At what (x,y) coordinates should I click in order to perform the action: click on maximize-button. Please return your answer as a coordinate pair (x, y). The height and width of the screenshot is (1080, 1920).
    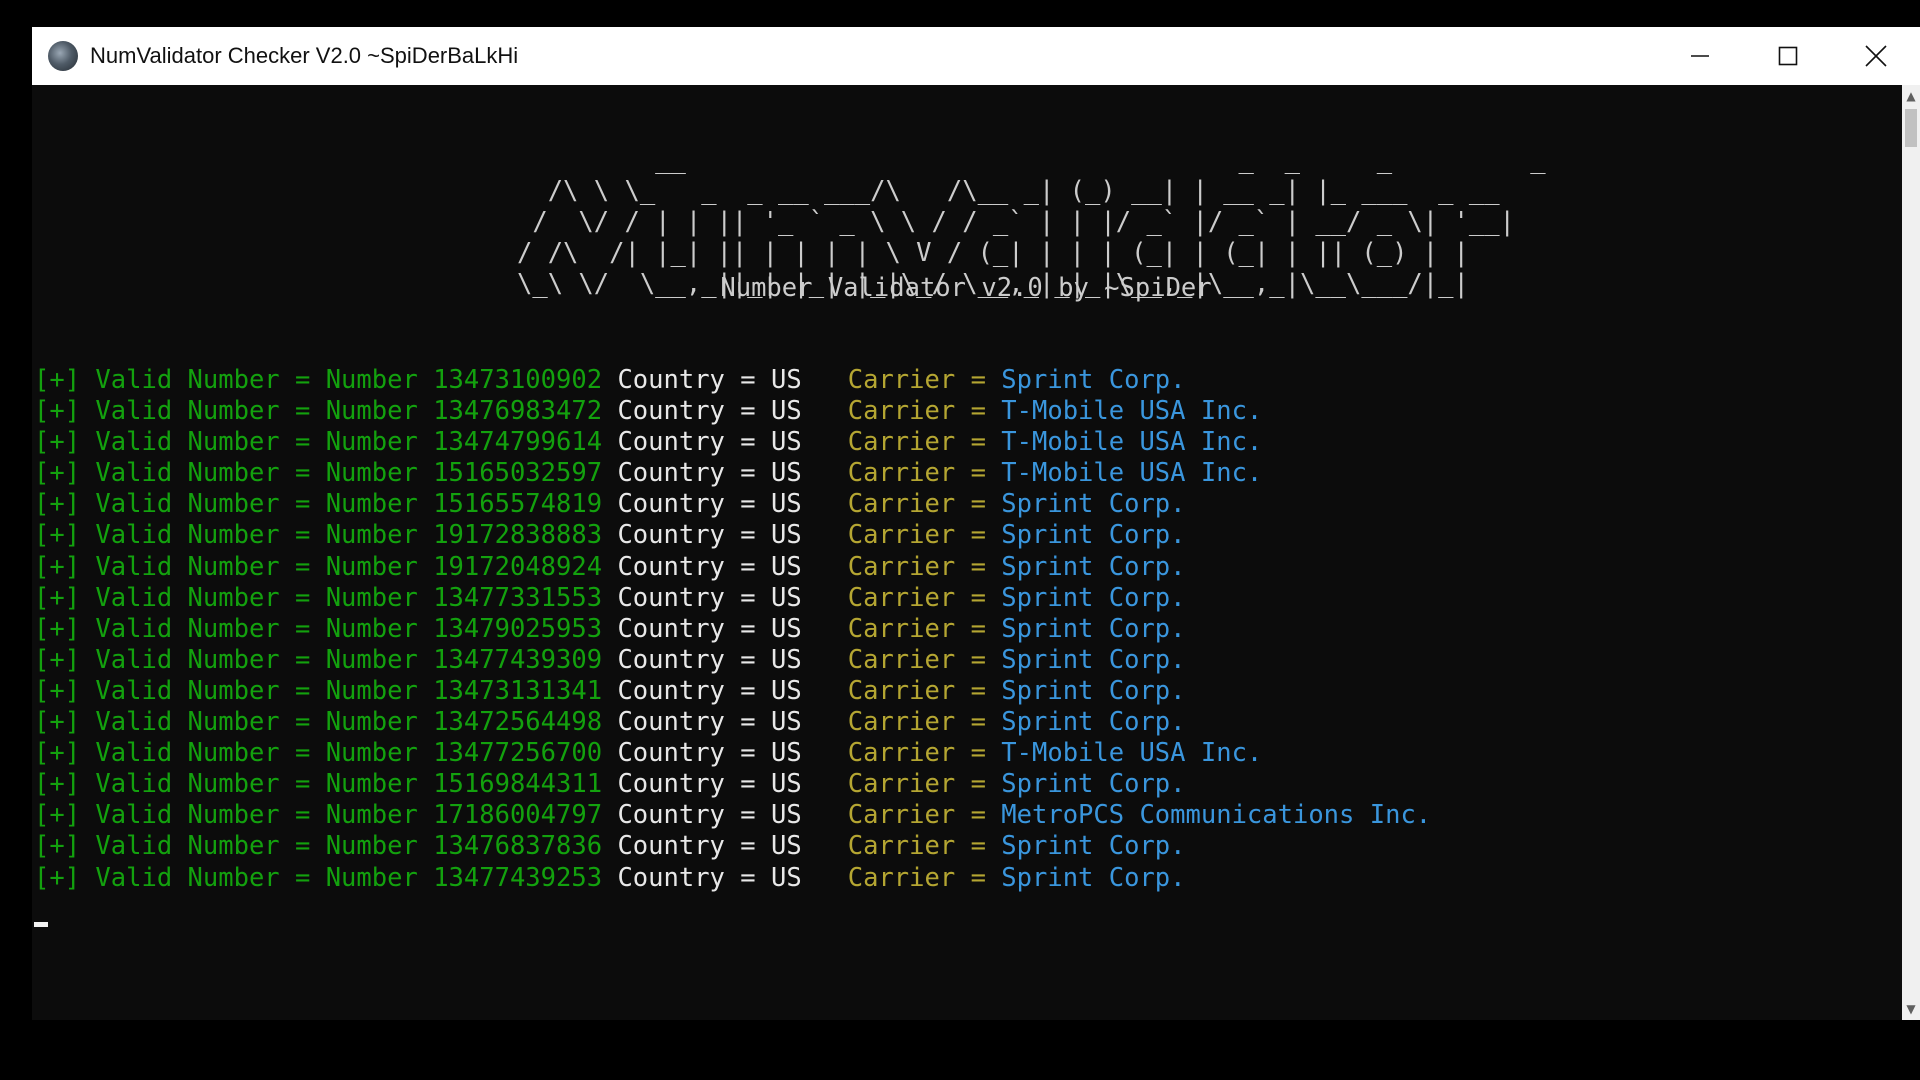
    Looking at the image, I should click on (1788, 56).